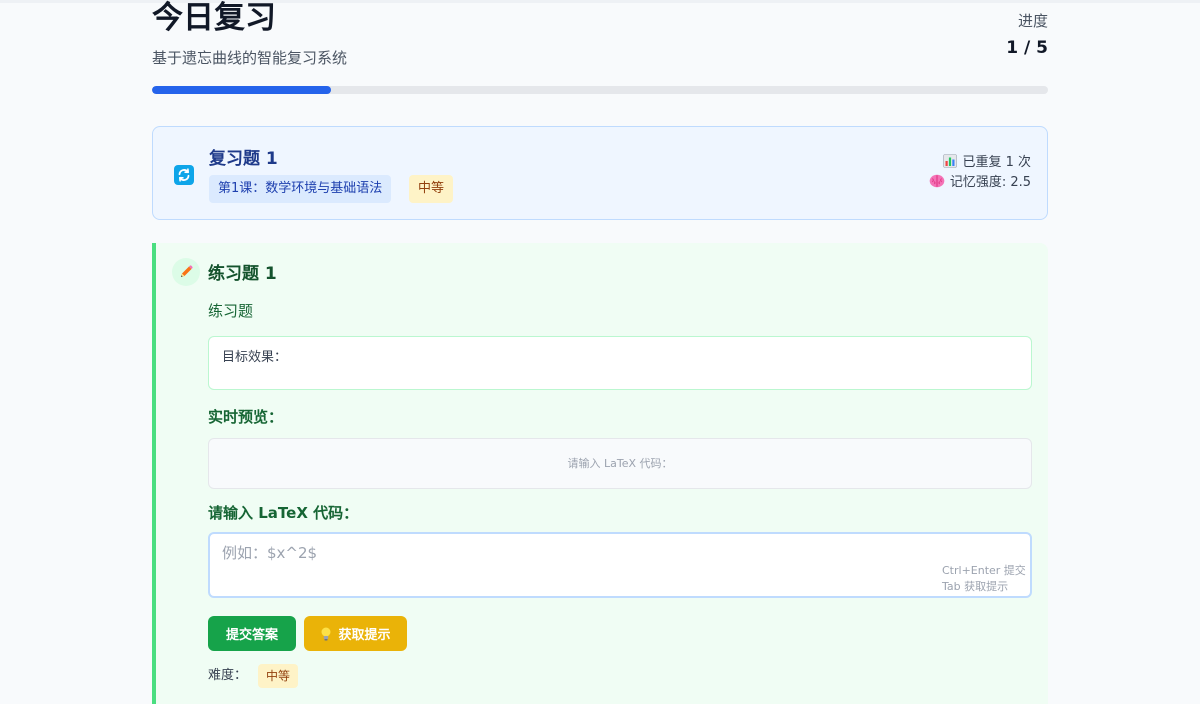 This screenshot has width=1200, height=704. Describe the element at coordinates (326, 634) in the screenshot. I see `lightbulb-icon` at that location.